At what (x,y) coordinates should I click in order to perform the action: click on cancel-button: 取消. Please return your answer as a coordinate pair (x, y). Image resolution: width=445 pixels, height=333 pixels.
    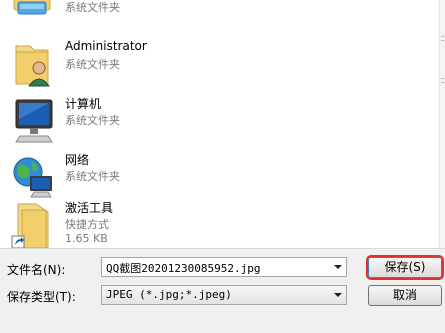
    Looking at the image, I should click on (405, 295).